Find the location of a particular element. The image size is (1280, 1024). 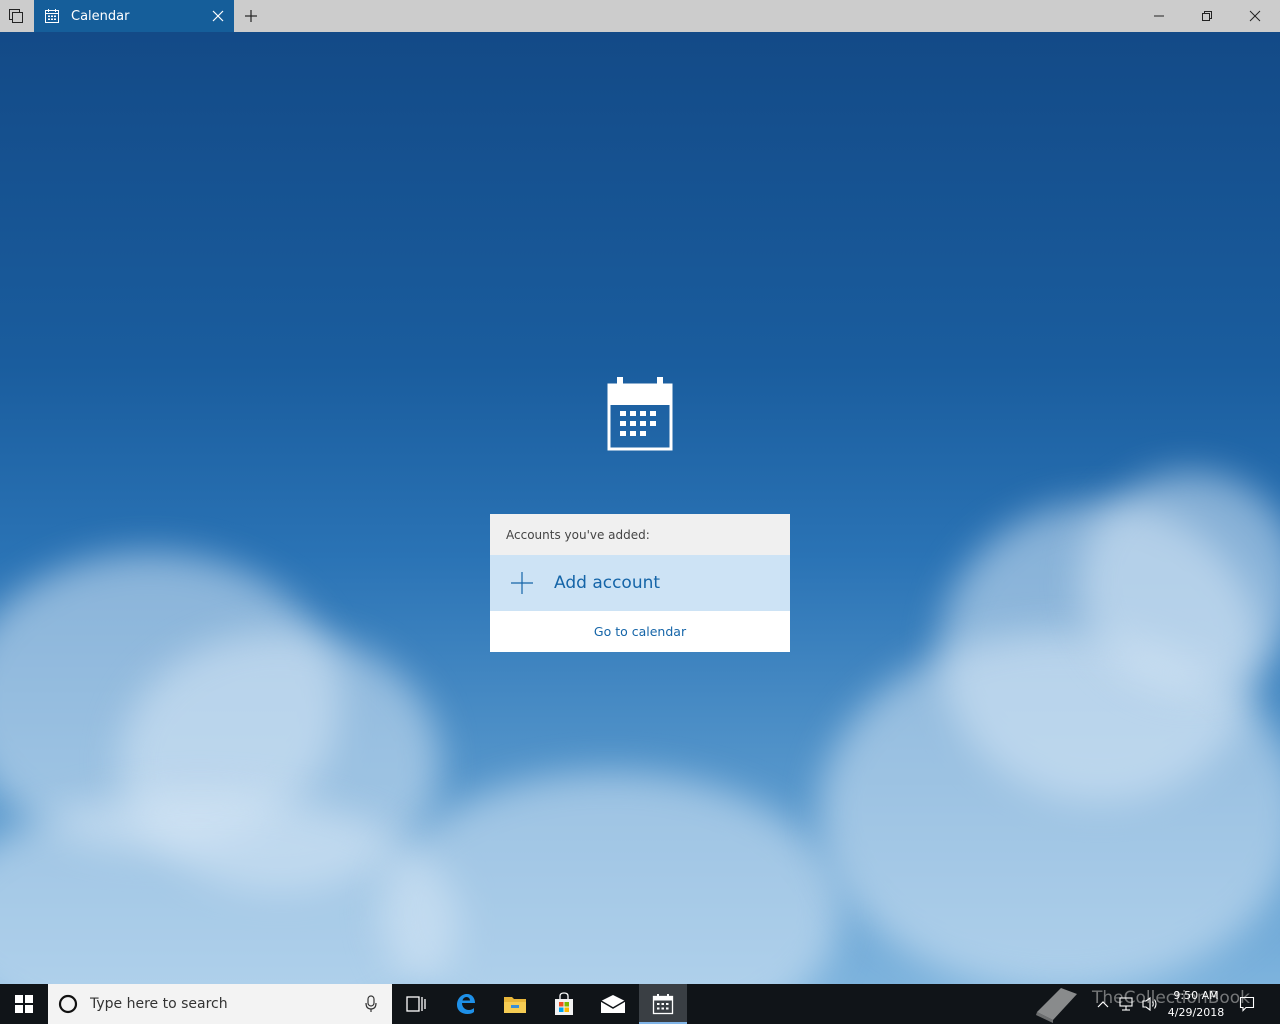

speaker-icon is located at coordinates (1149, 1004).